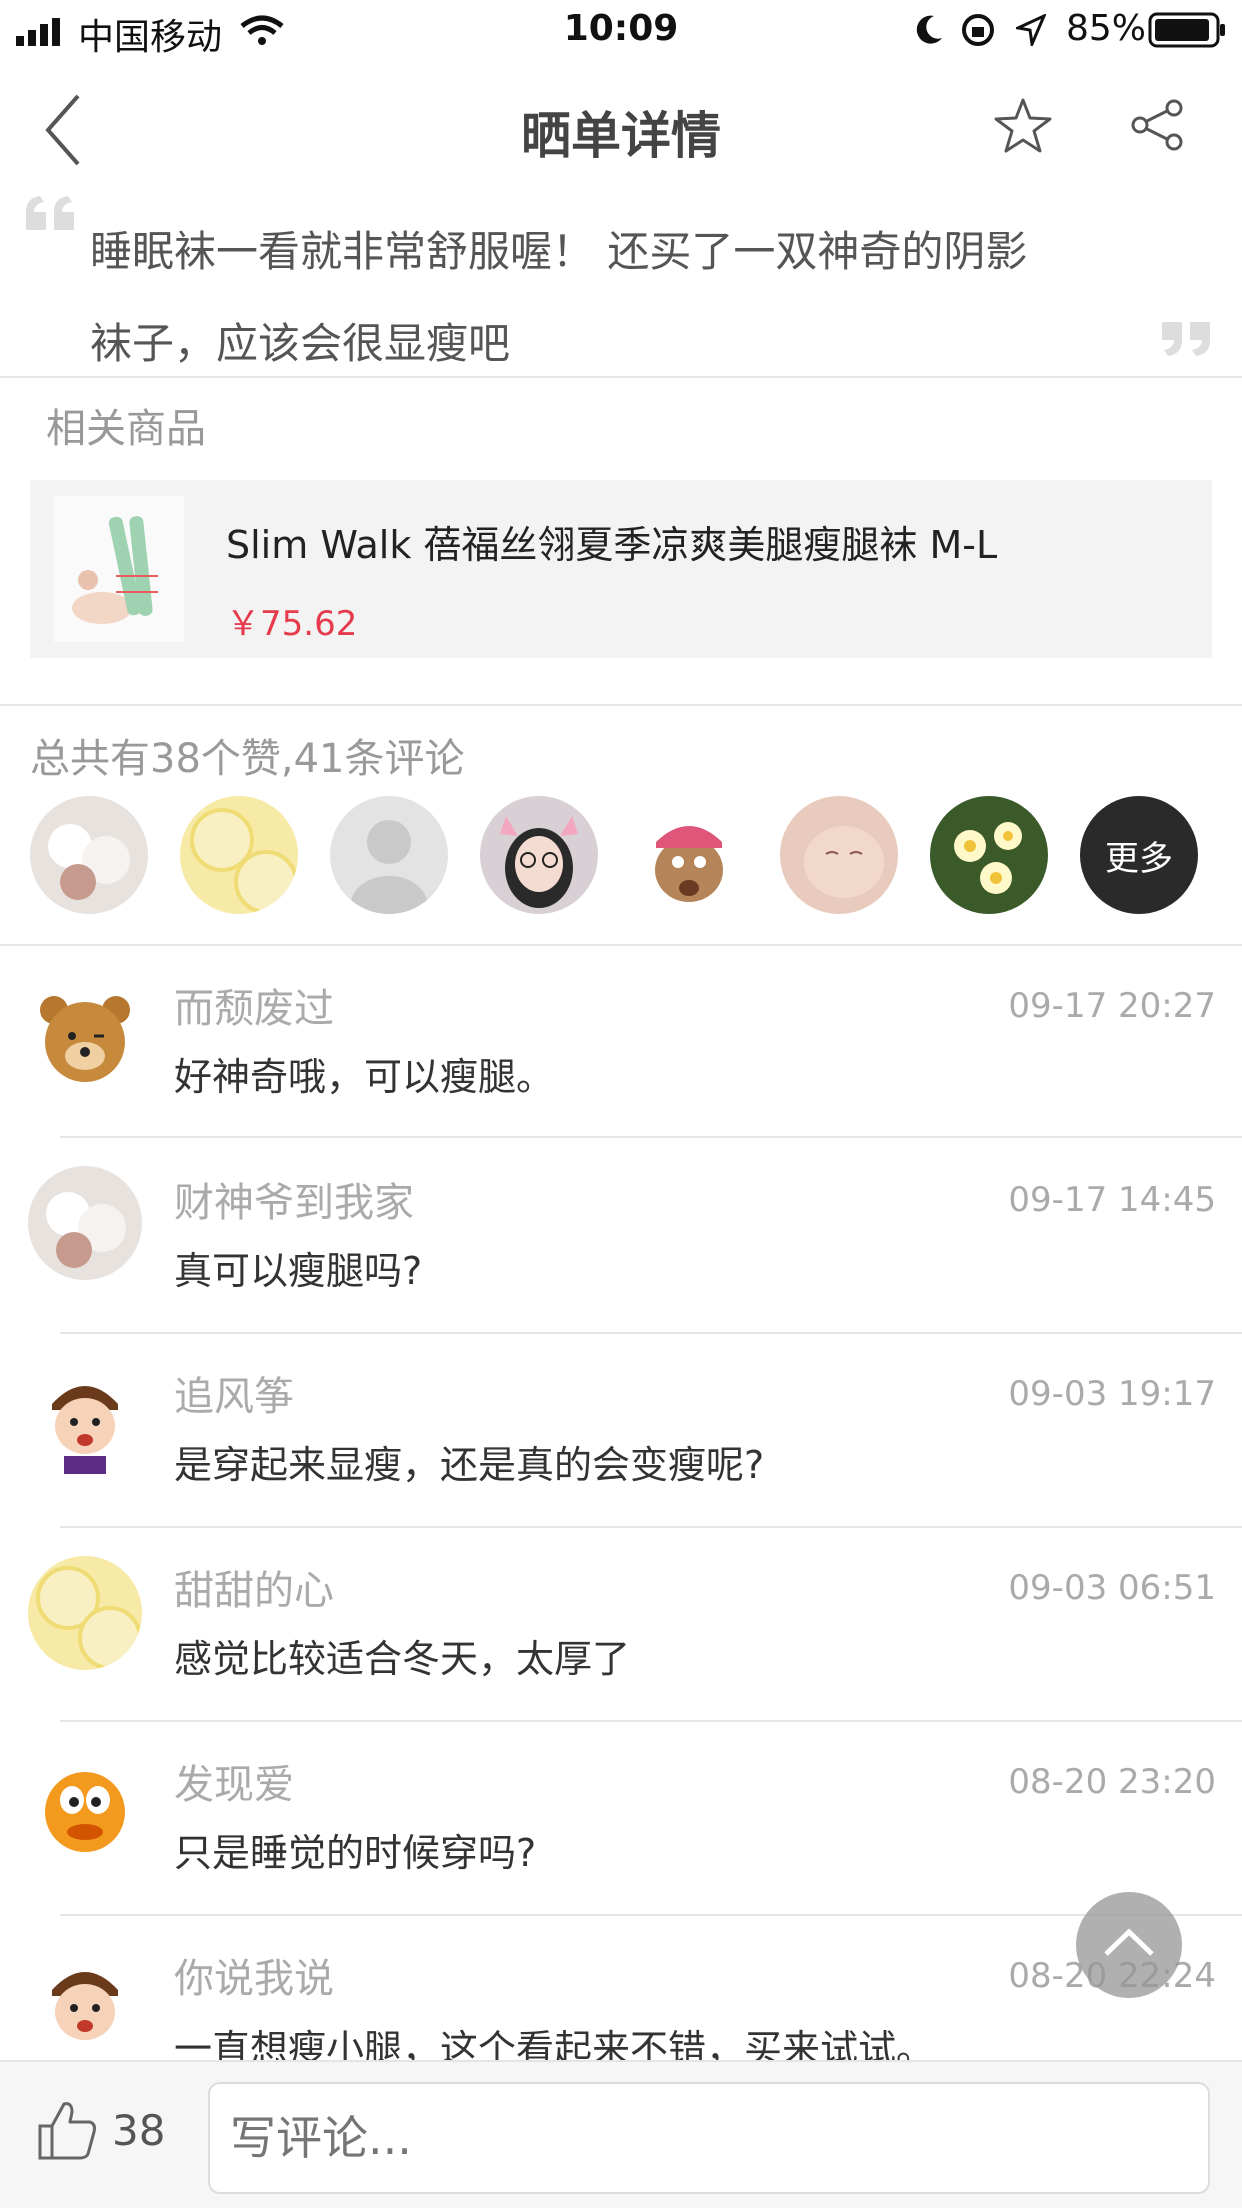 The width and height of the screenshot is (1242, 2208). I want to click on nav-bar: 晒单详情, so click(621, 124).